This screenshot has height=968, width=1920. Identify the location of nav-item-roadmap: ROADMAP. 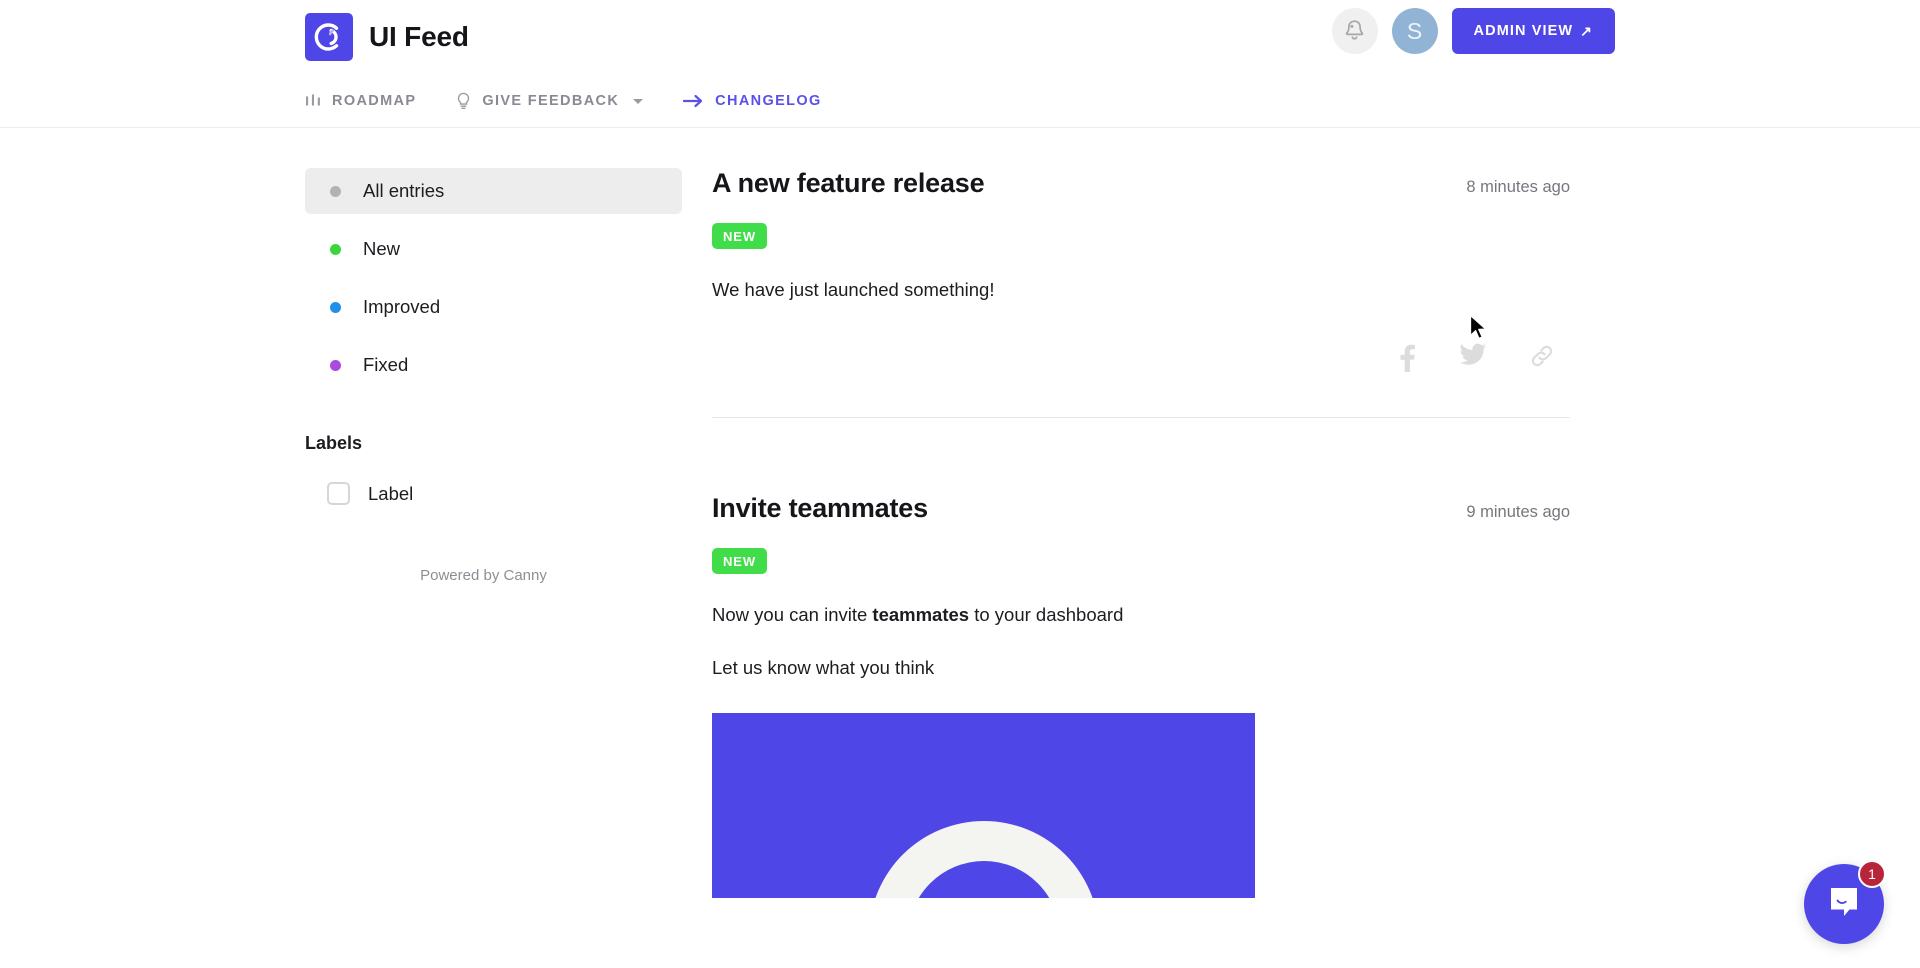
(360, 101).